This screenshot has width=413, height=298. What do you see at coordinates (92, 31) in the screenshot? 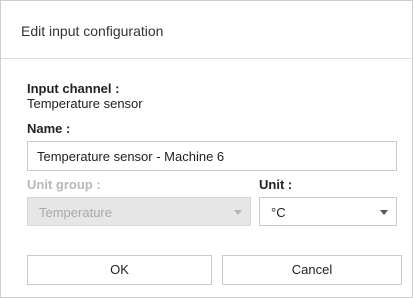
I see `dialog-title: Edit input configuration` at bounding box center [92, 31].